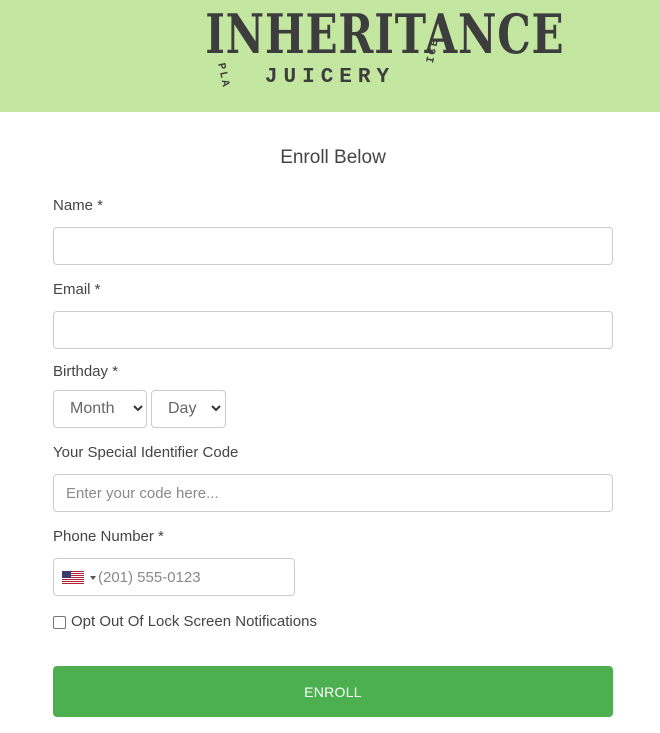 This screenshot has width=660, height=733. Describe the element at coordinates (193, 577) in the screenshot. I see `phone-input` at that location.